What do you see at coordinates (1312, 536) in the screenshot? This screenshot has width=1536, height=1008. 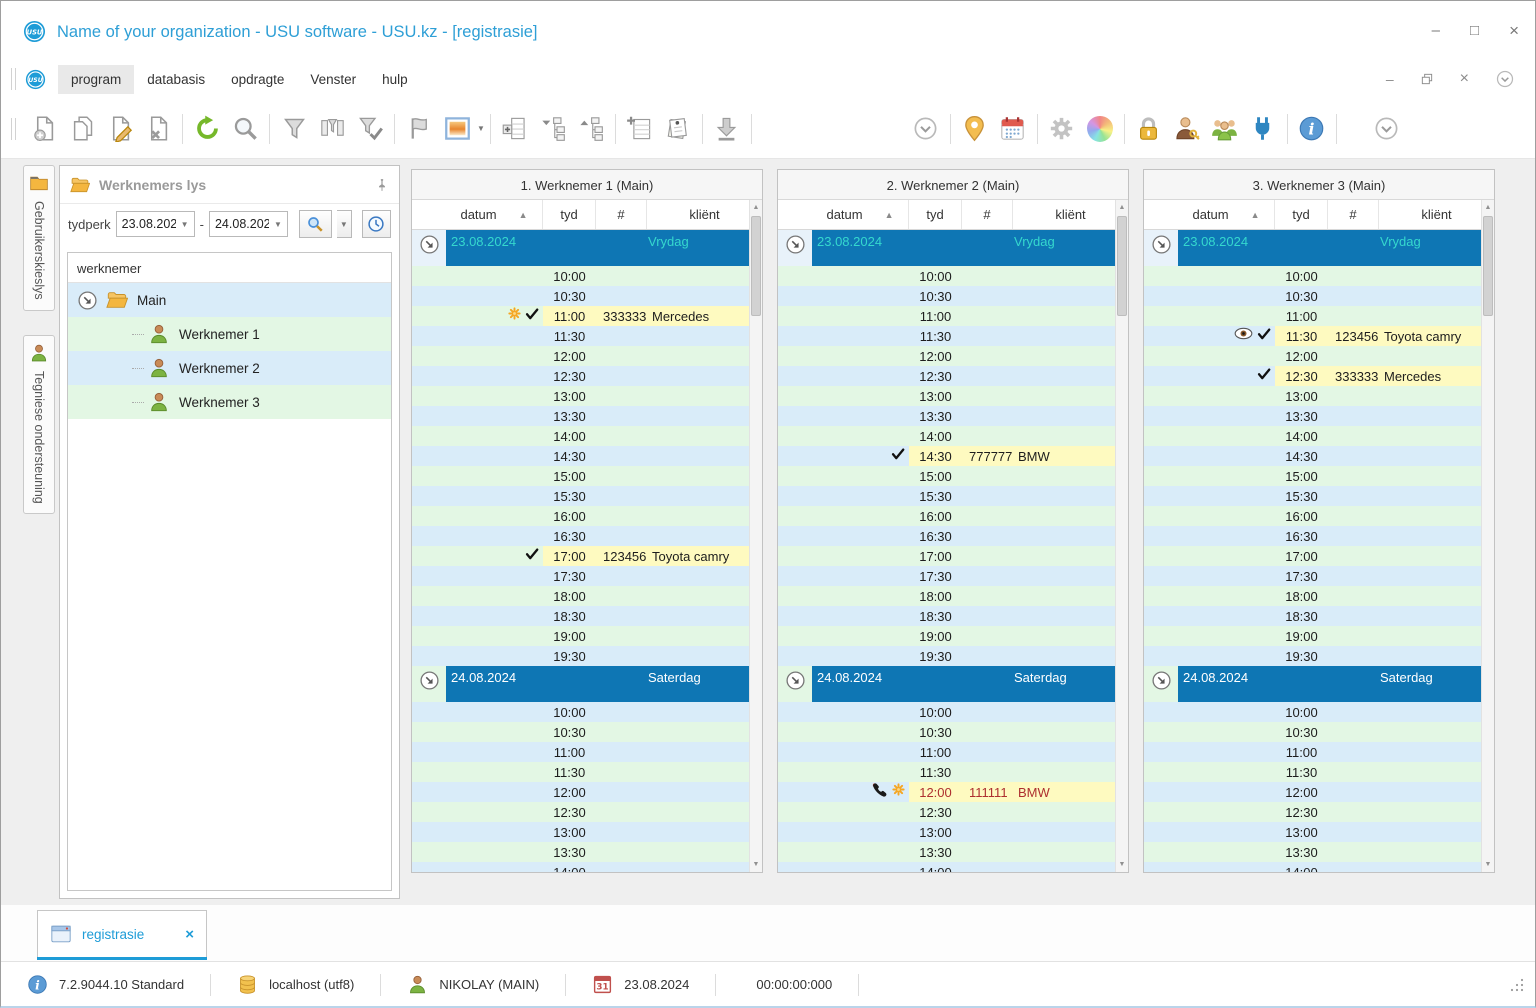 I see `time-slot-row: 16:30` at bounding box center [1312, 536].